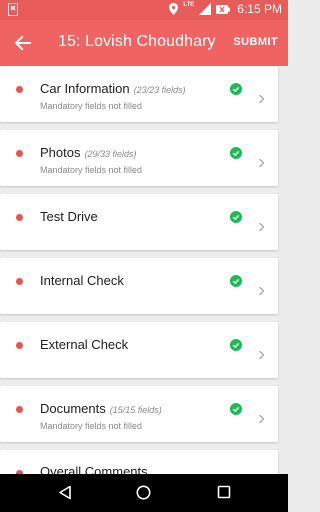 Image resolution: width=320 pixels, height=512 pixels. I want to click on navigation-bar, so click(144, 493).